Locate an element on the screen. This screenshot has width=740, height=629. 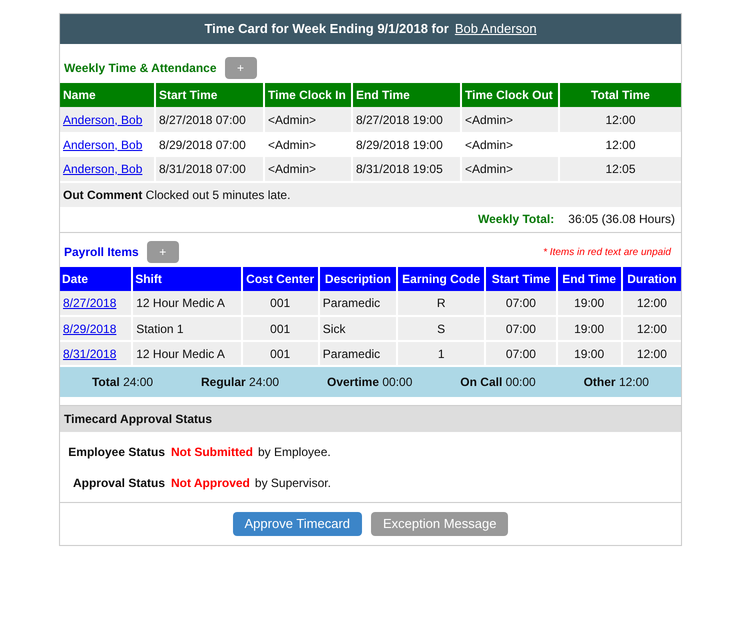
column-header: Cost Center is located at coordinates (280, 279).